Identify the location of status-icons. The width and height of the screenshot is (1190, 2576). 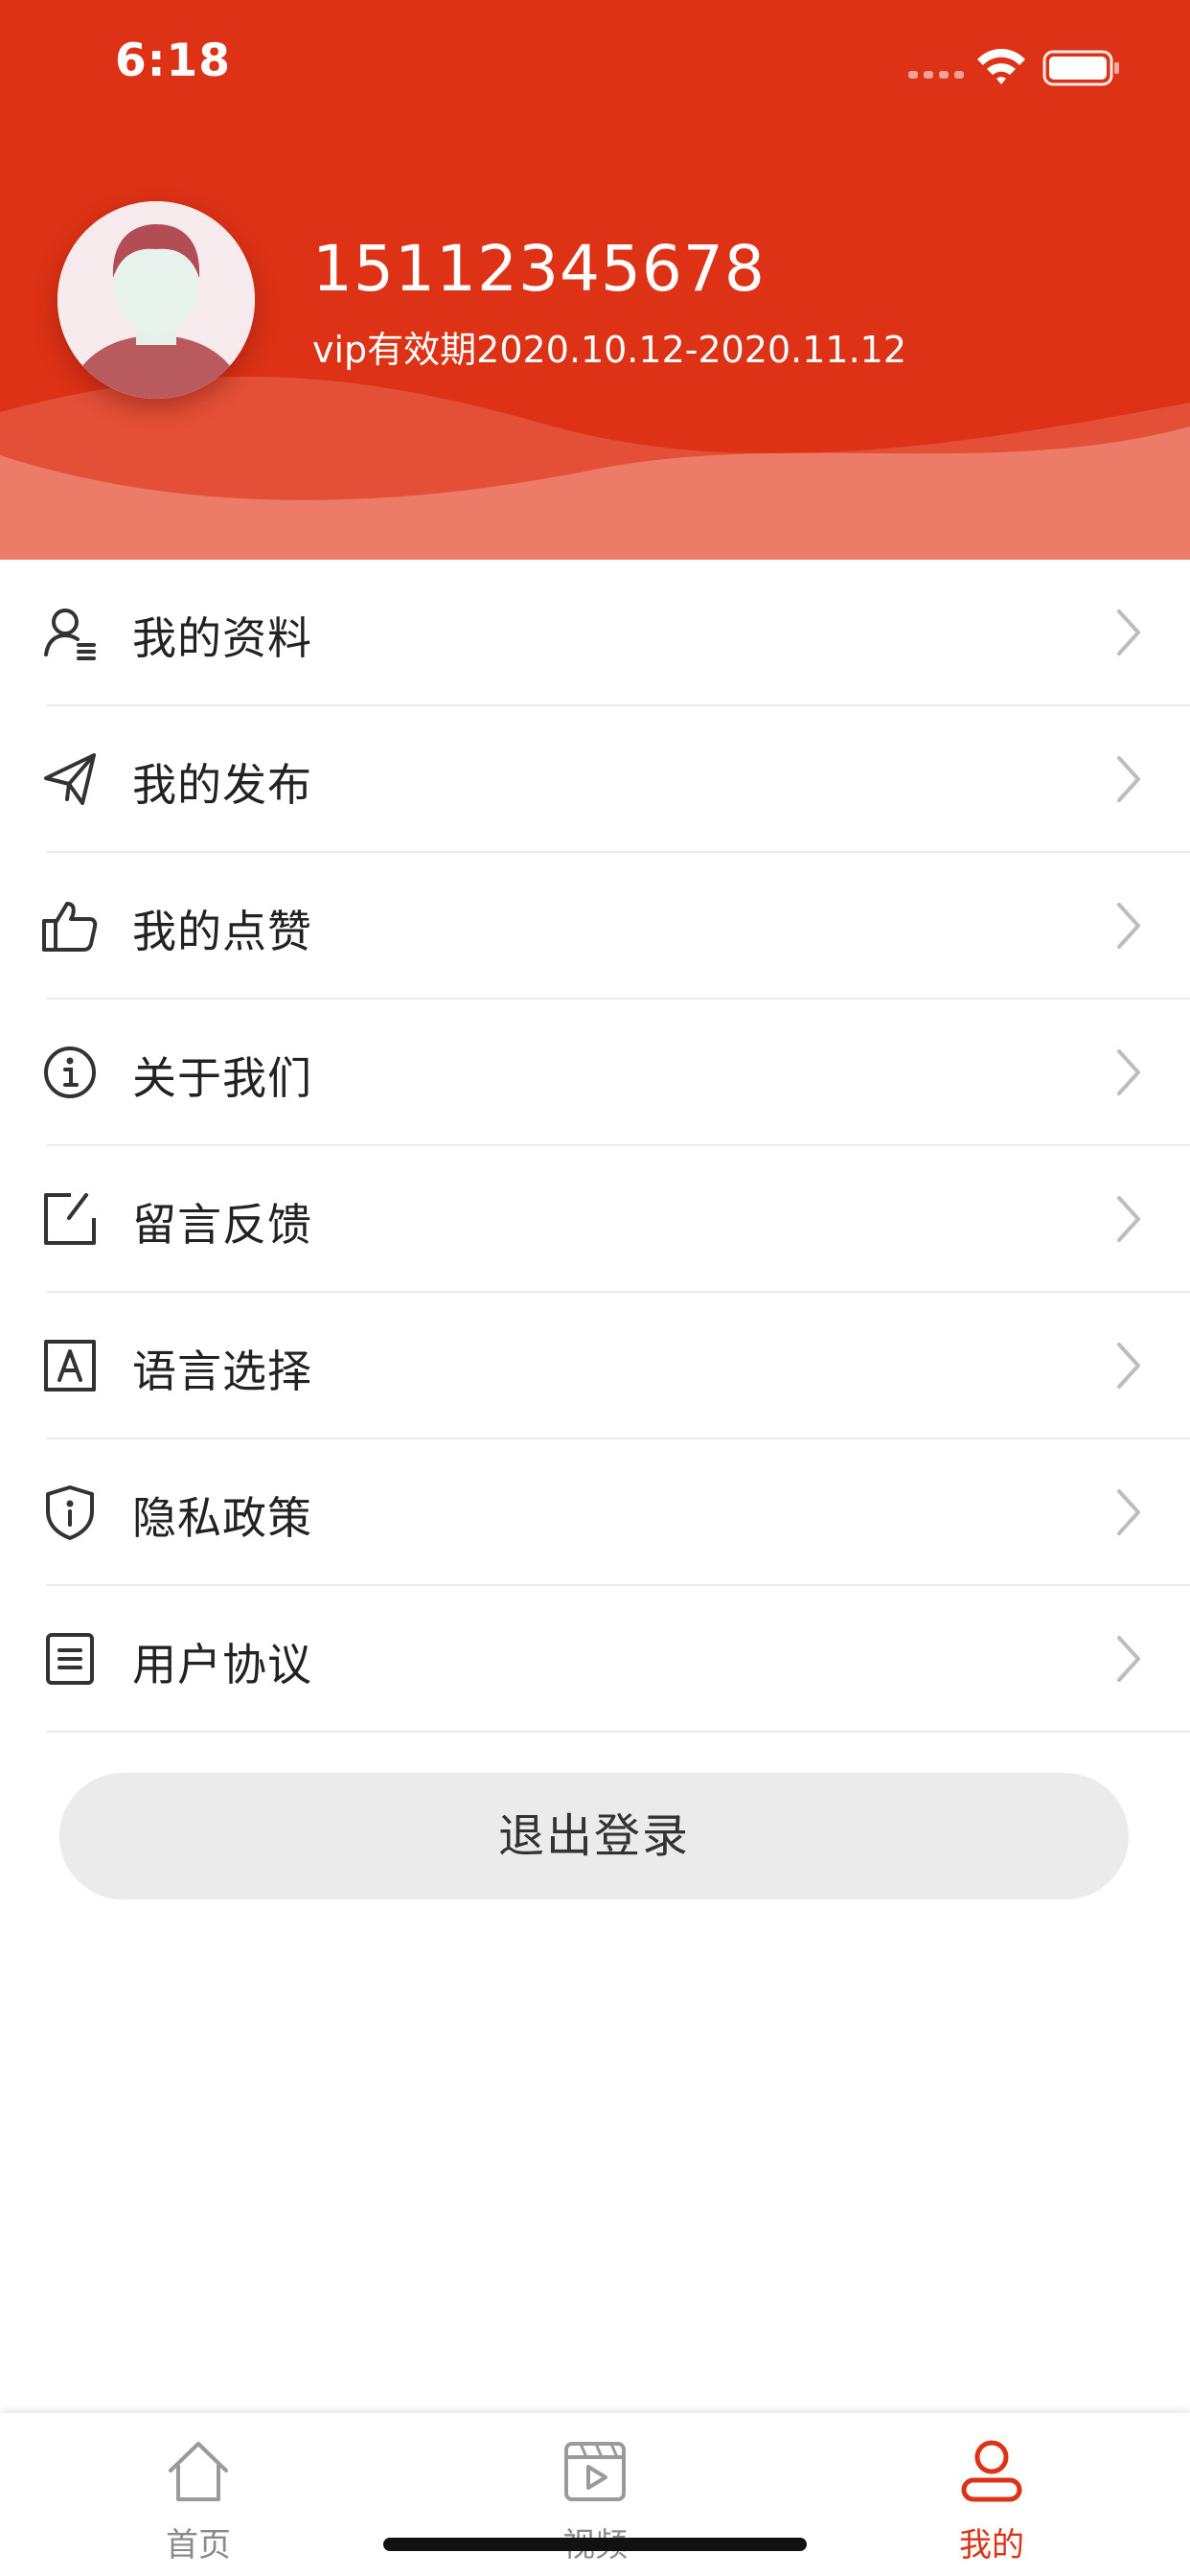
(1014, 67).